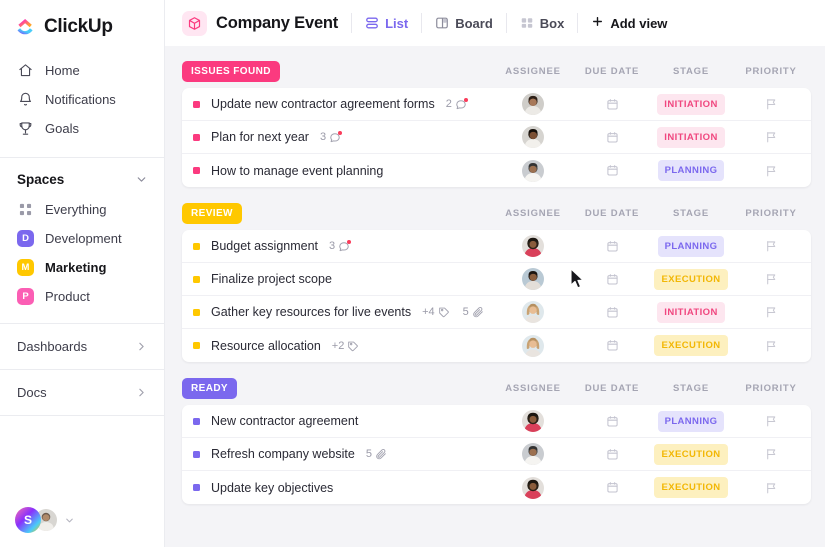  What do you see at coordinates (231, 71) in the screenshot?
I see `group-status-badge: ISSUES FOUND` at bounding box center [231, 71].